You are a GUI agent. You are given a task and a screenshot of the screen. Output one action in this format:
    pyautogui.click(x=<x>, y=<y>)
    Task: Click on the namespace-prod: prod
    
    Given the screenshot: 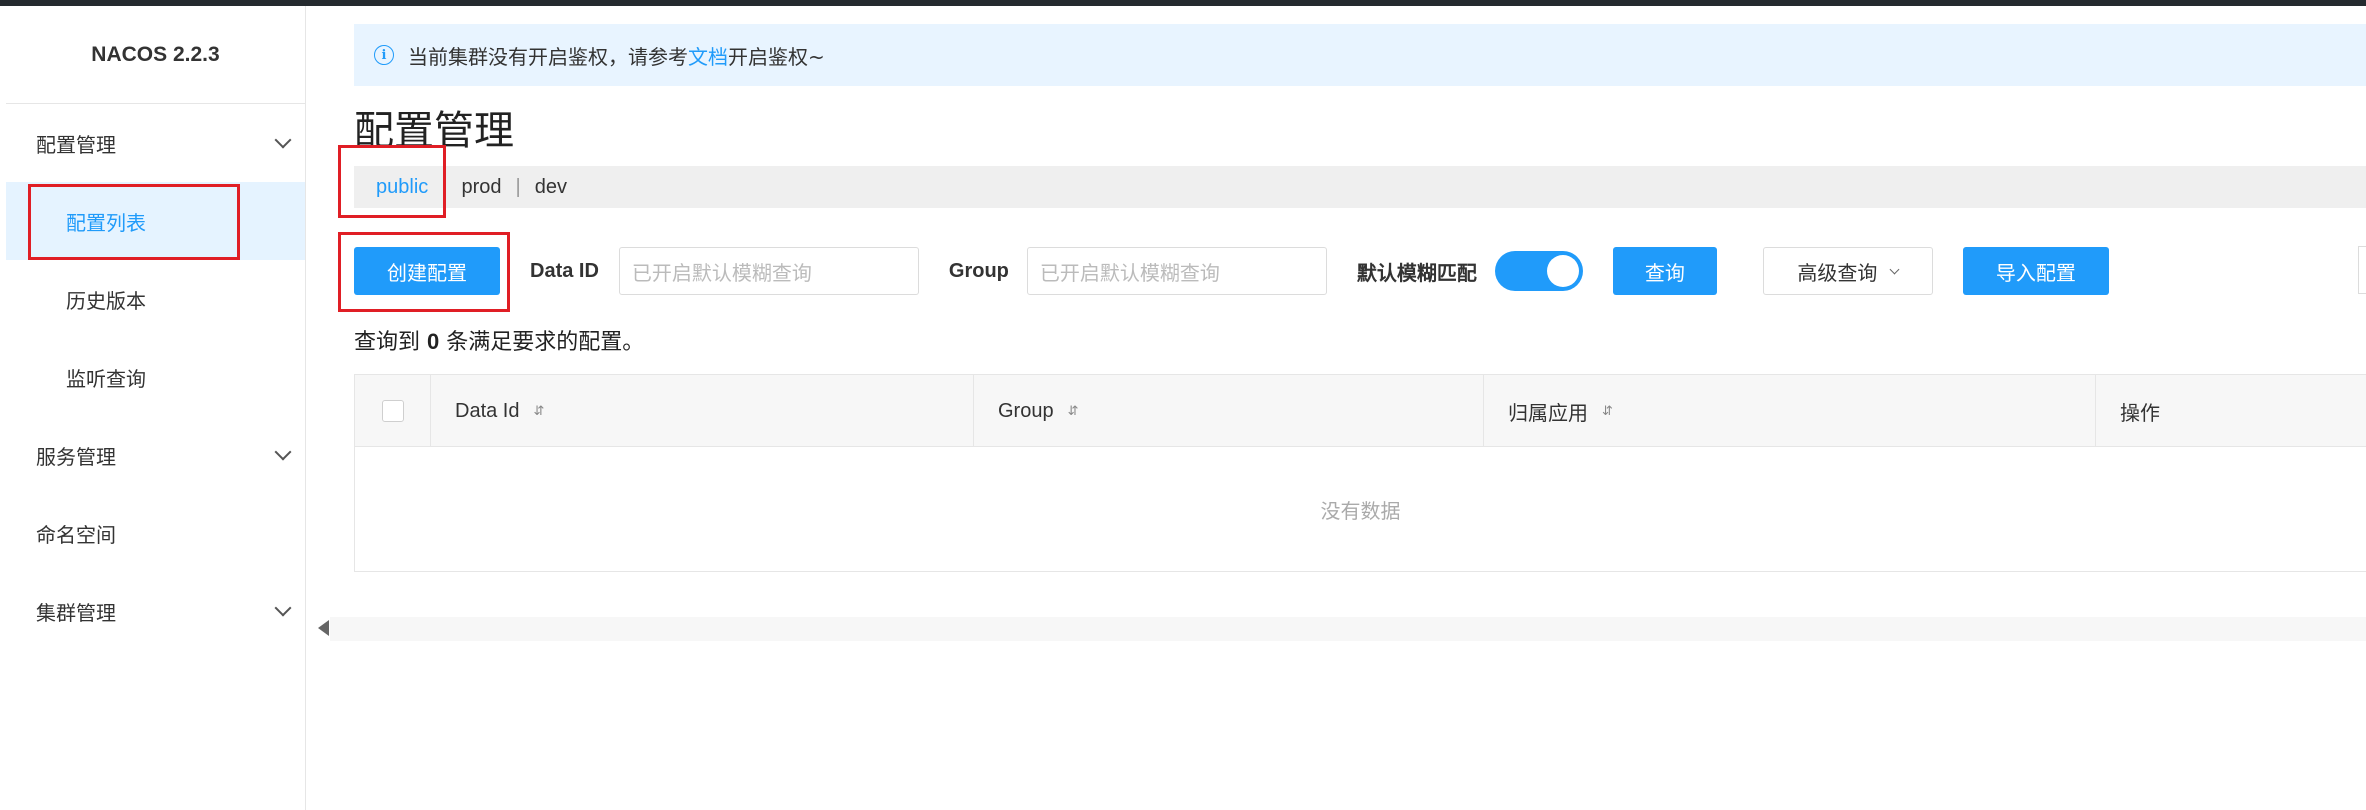 What is the action you would take?
    pyautogui.click(x=481, y=187)
    